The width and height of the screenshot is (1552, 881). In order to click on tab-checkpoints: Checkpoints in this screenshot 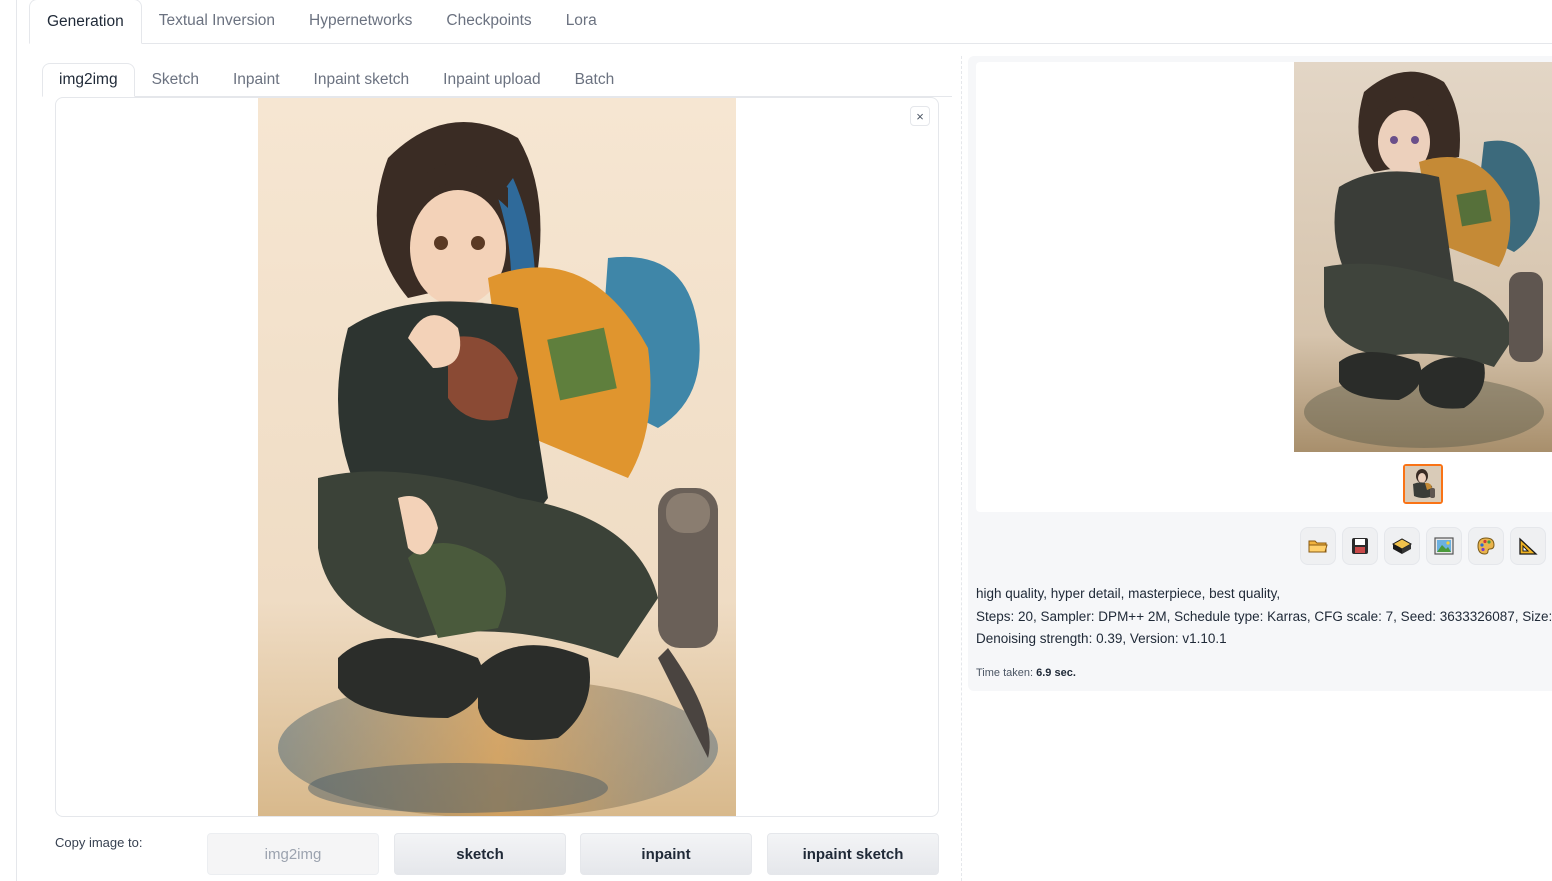, I will do `click(488, 21)`.